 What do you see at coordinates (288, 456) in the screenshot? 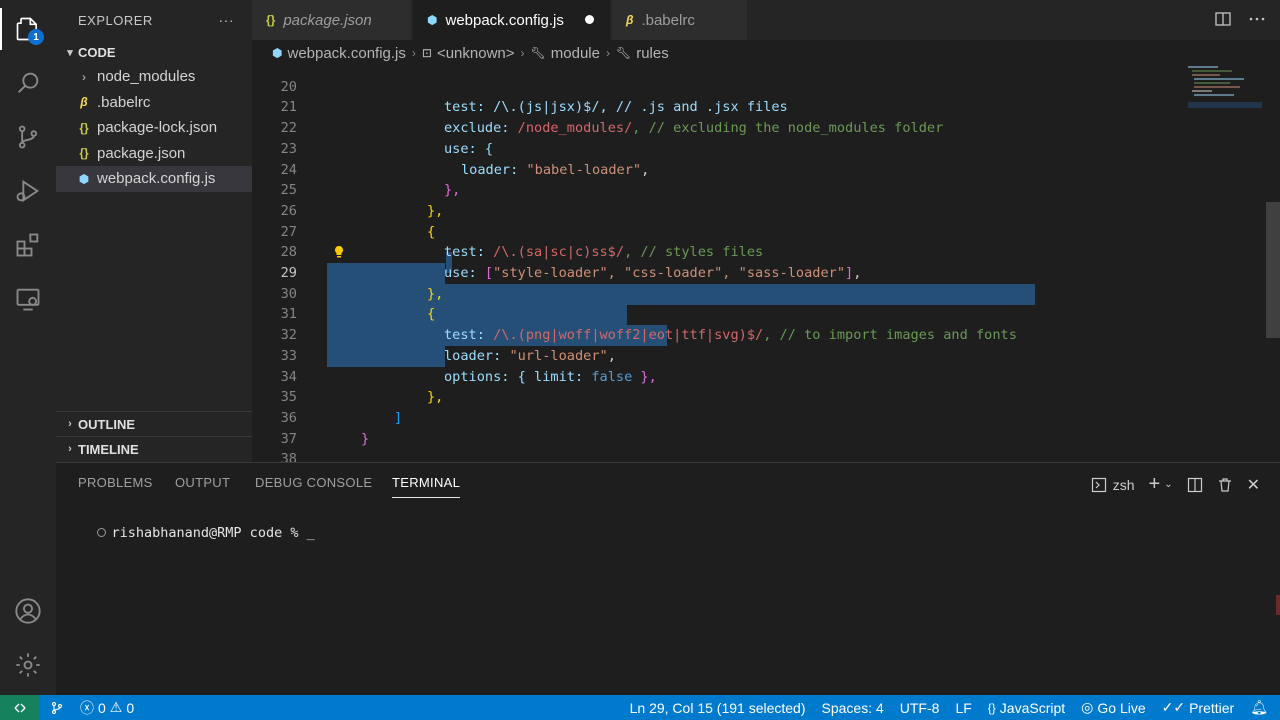
I see `line-number: 38` at bounding box center [288, 456].